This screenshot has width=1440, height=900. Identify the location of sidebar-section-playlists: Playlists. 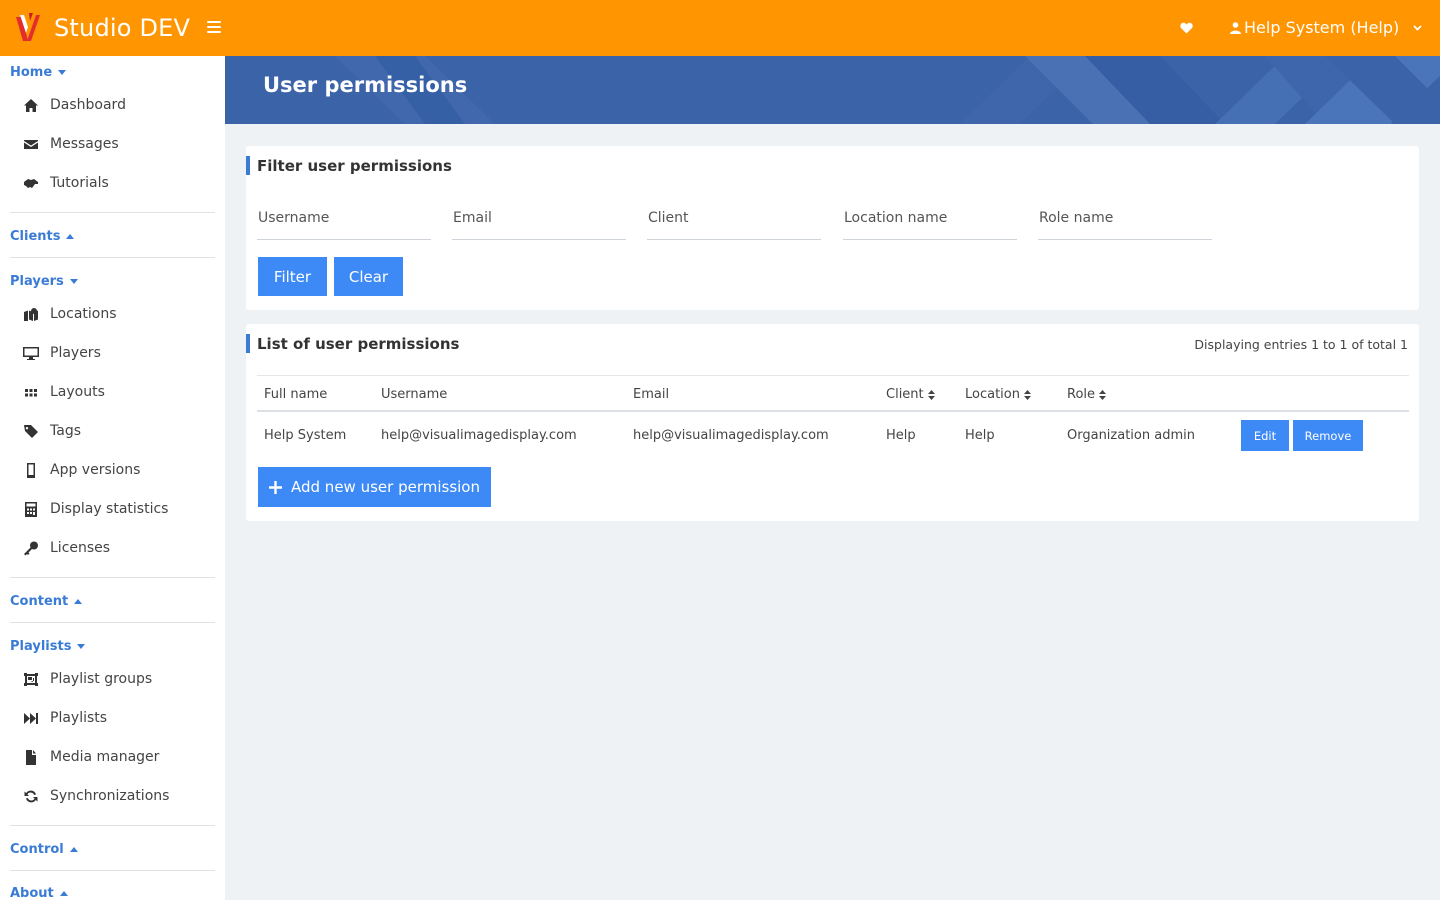
(48, 646).